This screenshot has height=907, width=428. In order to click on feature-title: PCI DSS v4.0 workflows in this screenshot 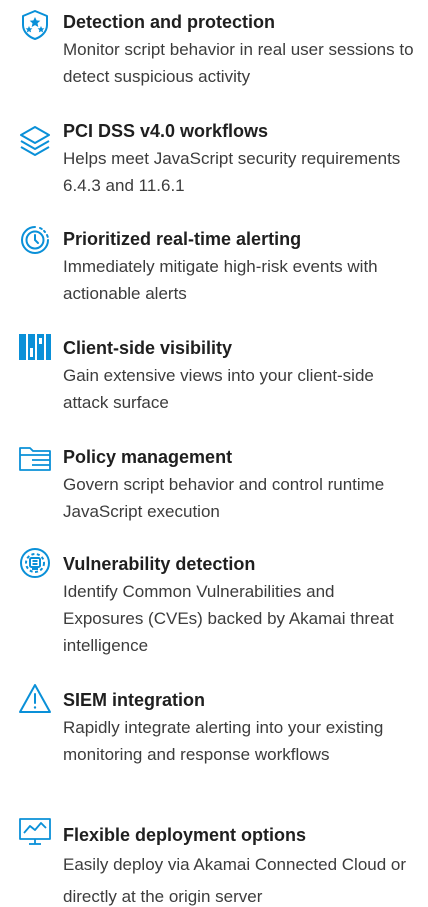, I will do `click(166, 131)`.